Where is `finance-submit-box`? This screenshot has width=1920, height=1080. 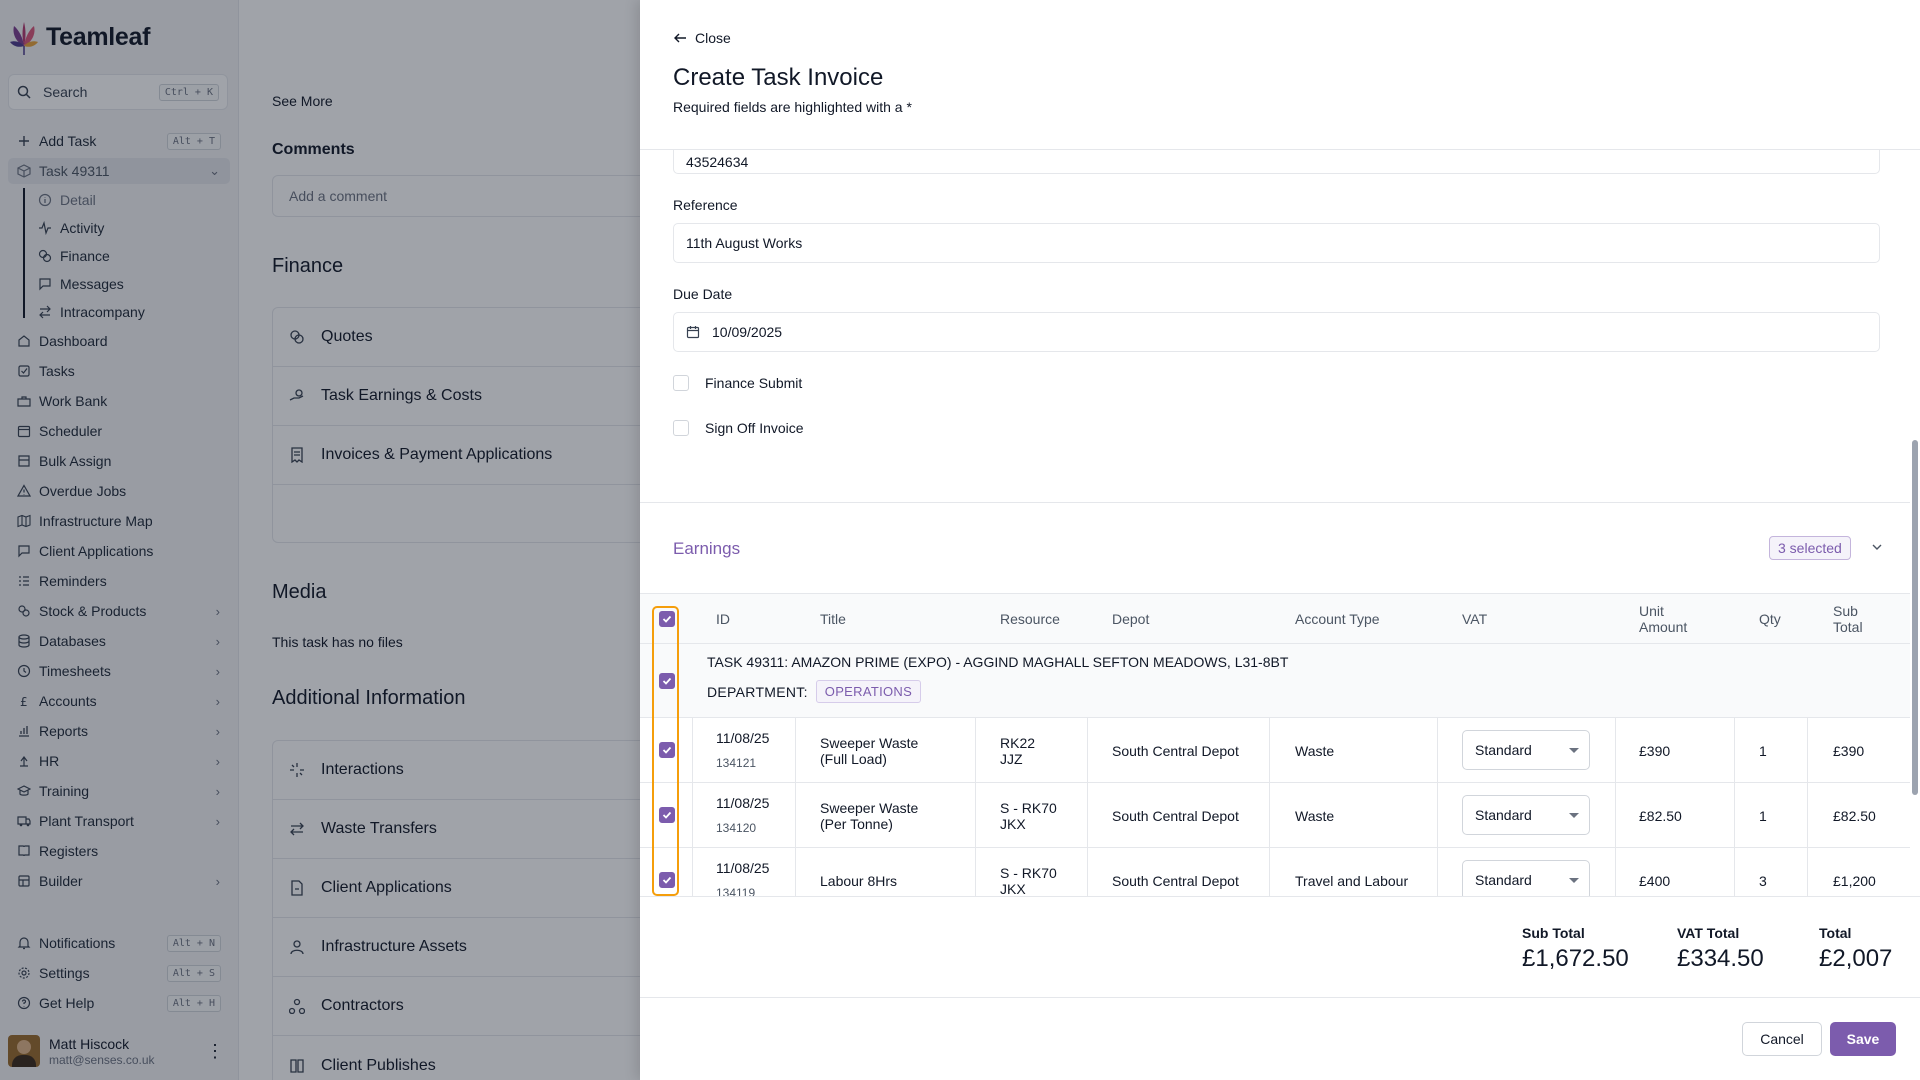 finance-submit-box is located at coordinates (681, 383).